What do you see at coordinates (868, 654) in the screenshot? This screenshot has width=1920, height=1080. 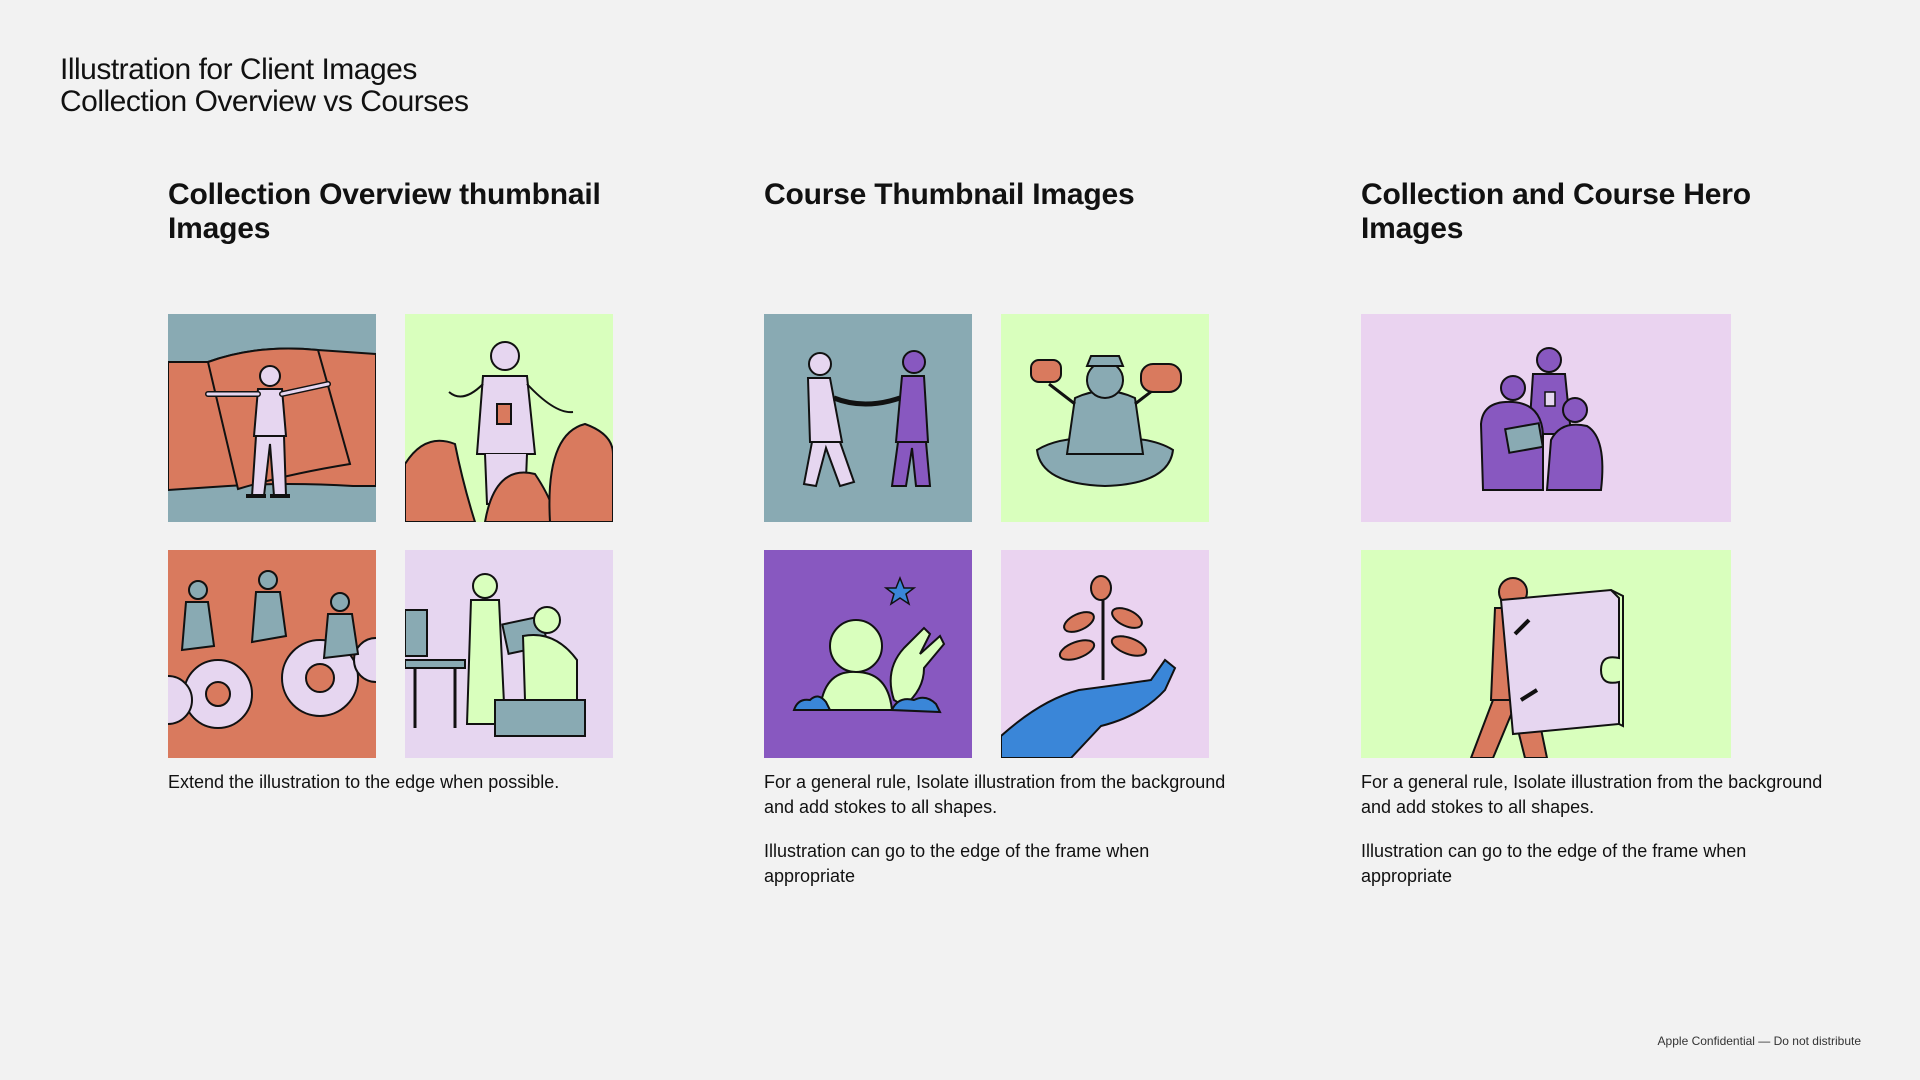 I see `person-with-star-illustration` at bounding box center [868, 654].